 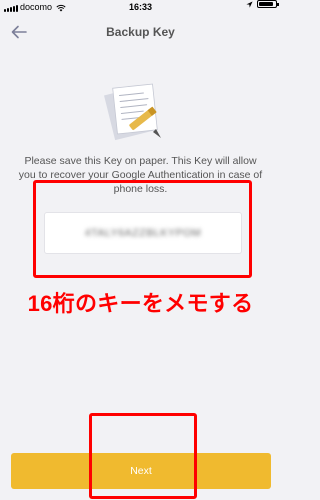 I want to click on status-time: 16:33, so click(x=140, y=7).